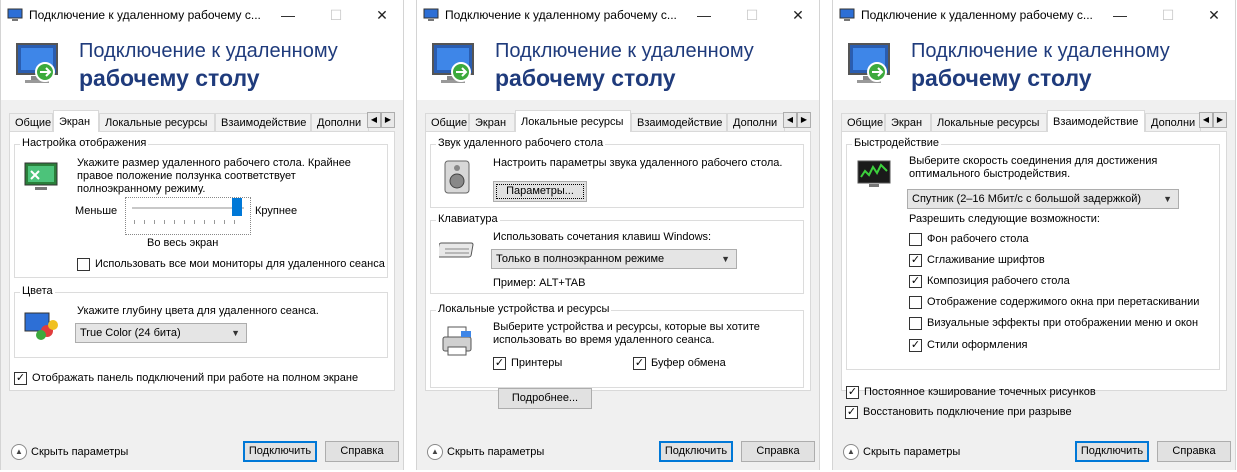  Describe the element at coordinates (456, 250) in the screenshot. I see `keyboard-icon` at that location.